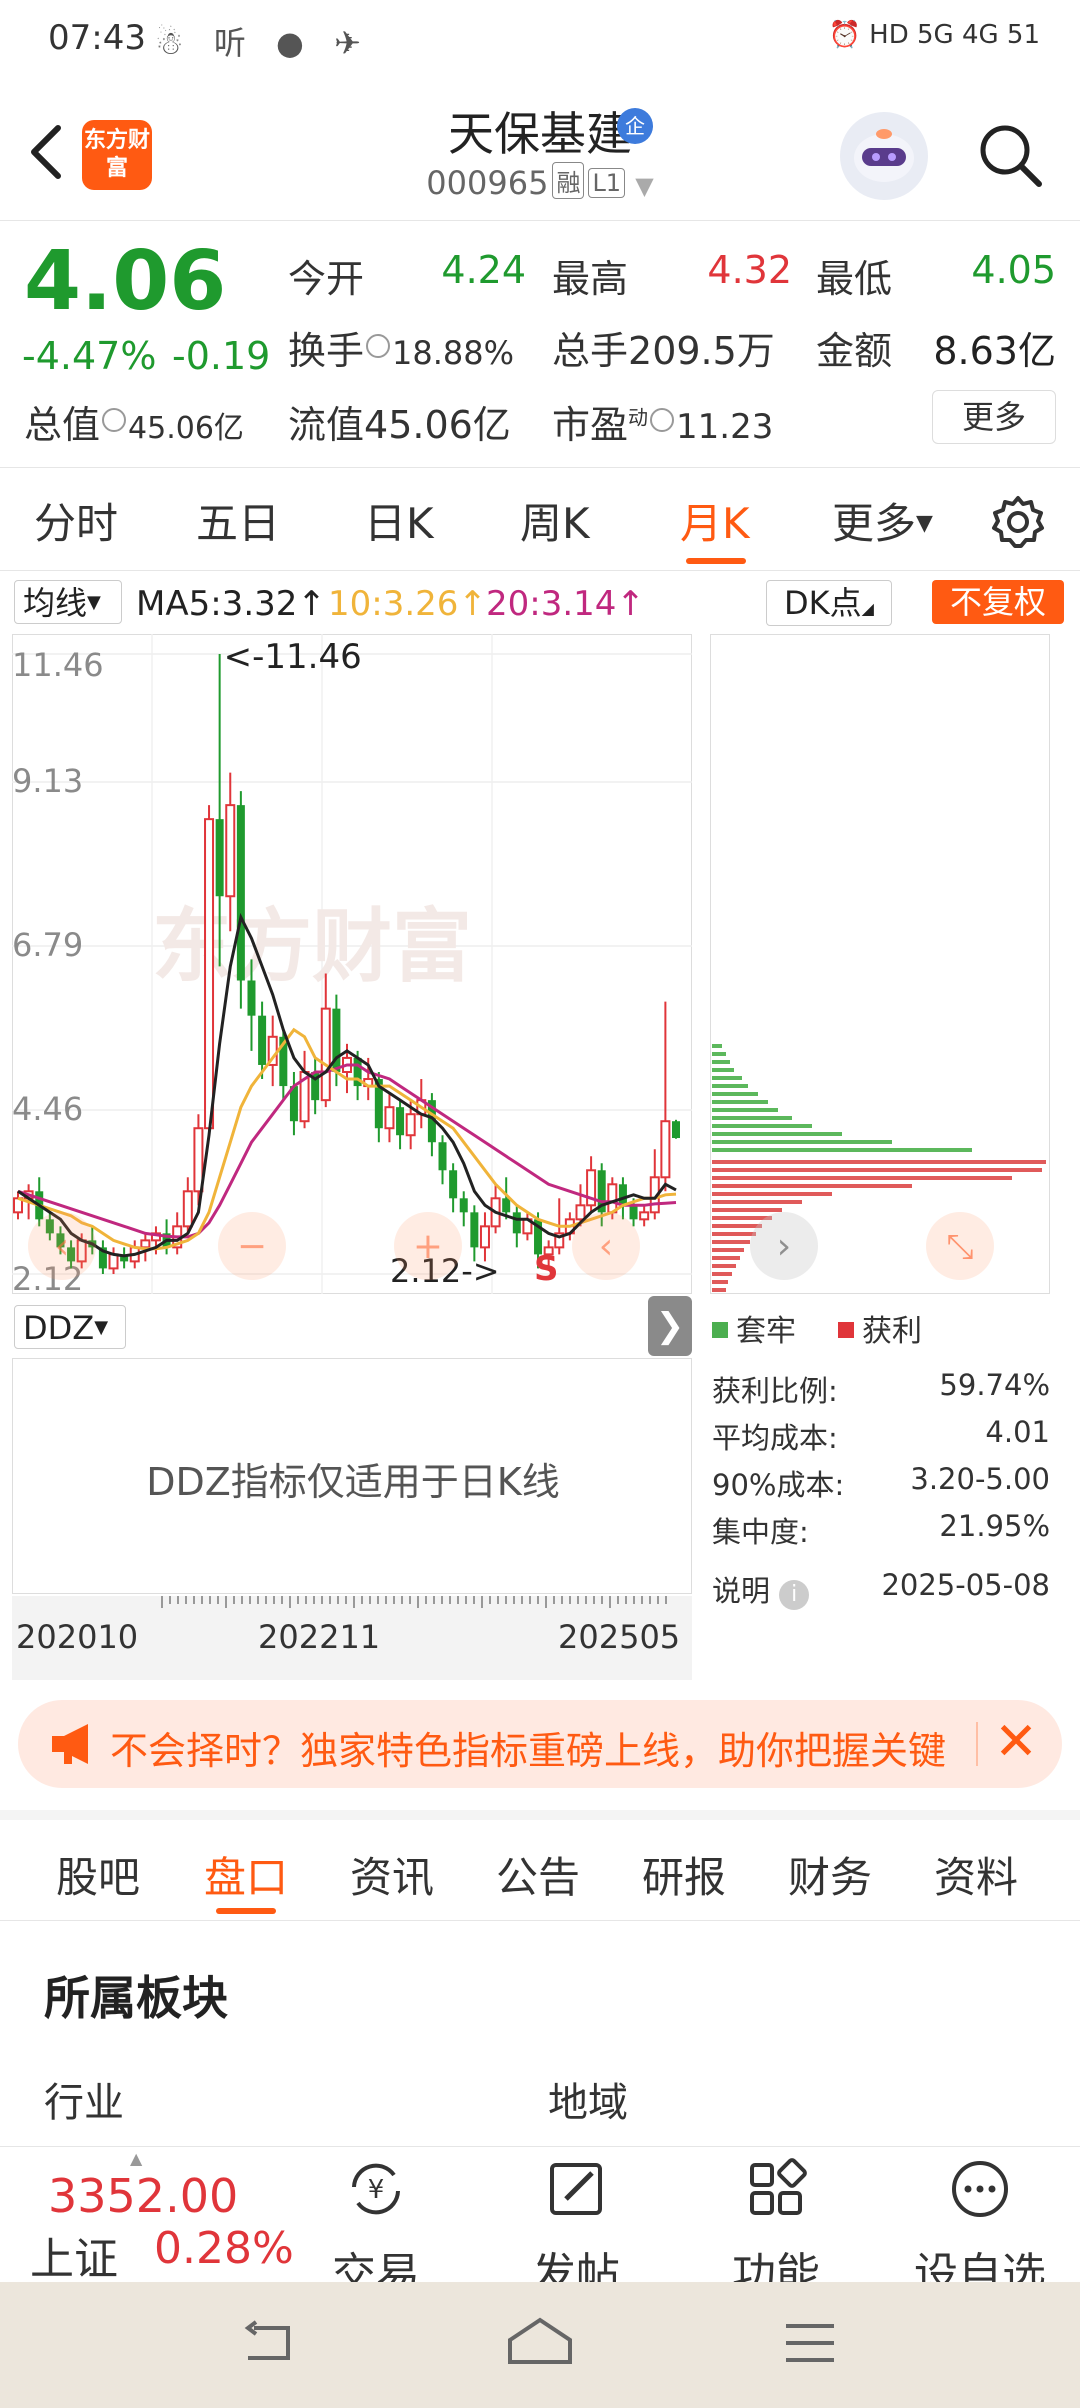  What do you see at coordinates (143, 2196) in the screenshot?
I see `index-value: 3352.00` at bounding box center [143, 2196].